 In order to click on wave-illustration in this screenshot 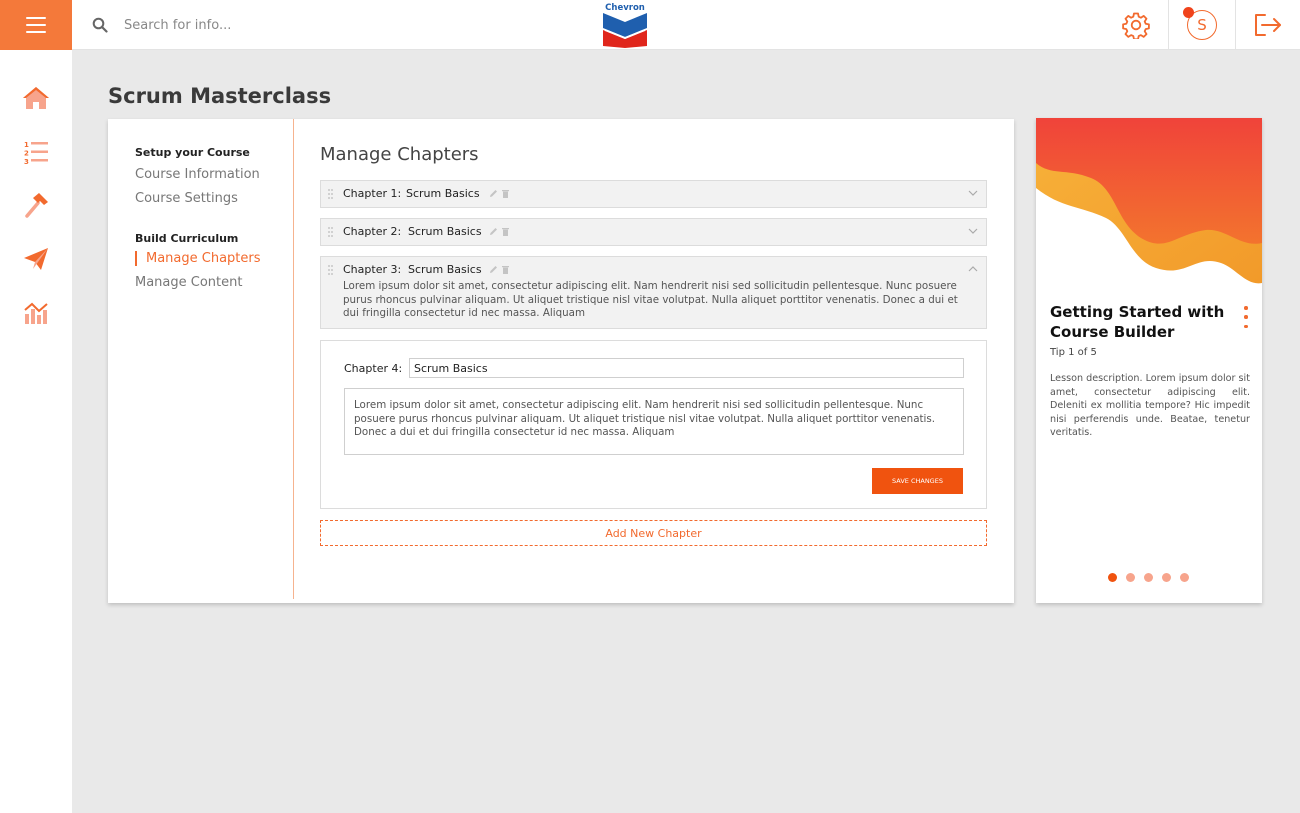, I will do `click(1149, 201)`.